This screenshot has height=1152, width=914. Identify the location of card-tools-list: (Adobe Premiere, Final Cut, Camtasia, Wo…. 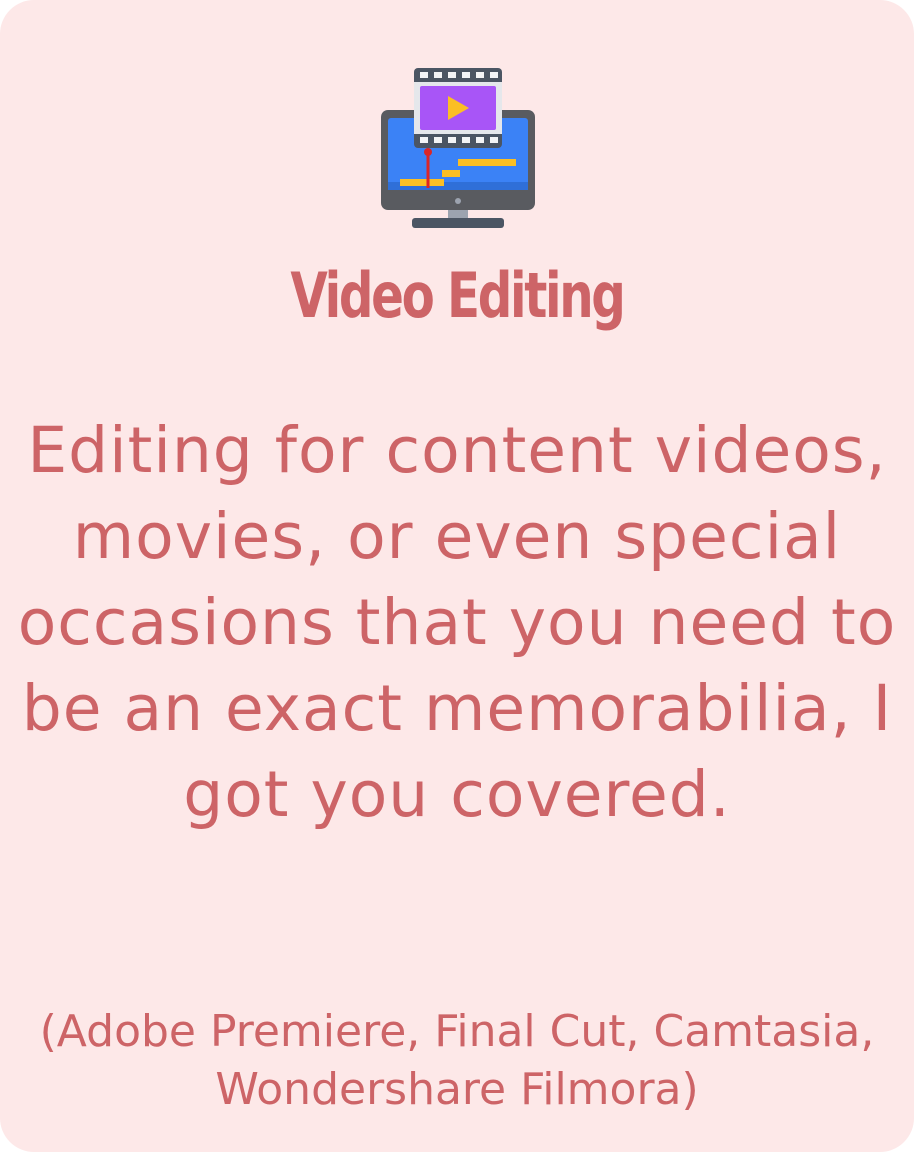
(457, 1060).